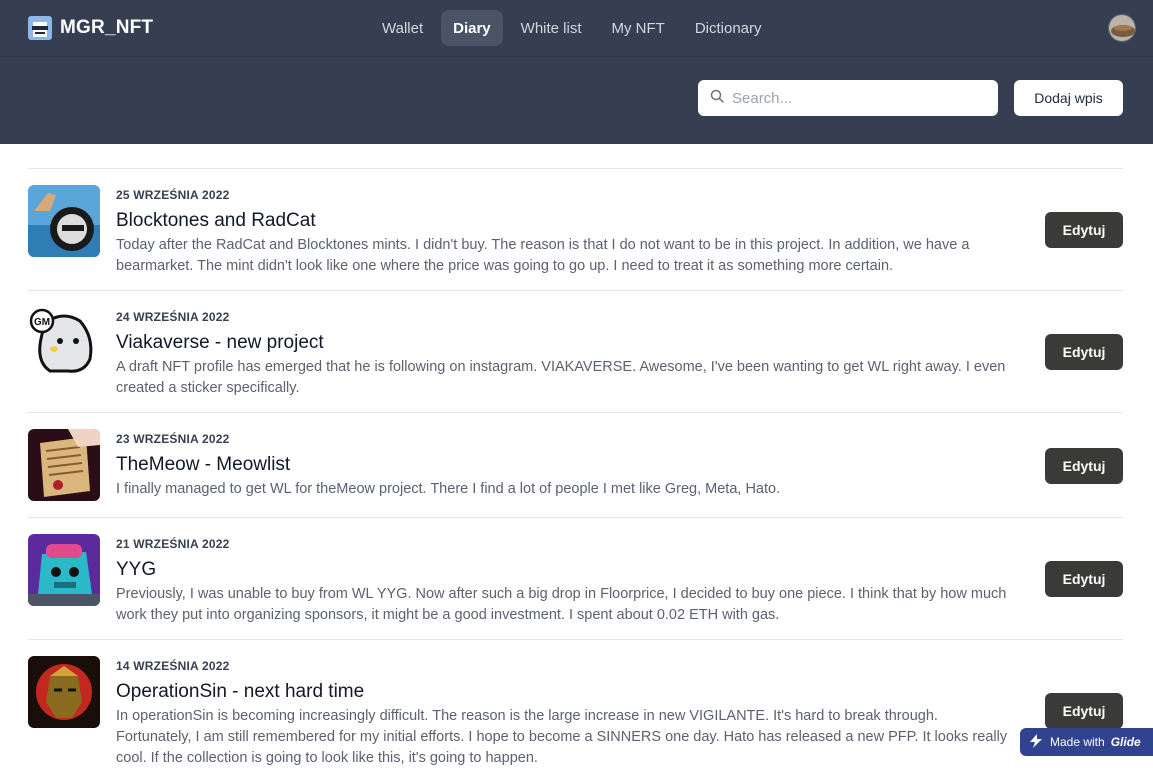  What do you see at coordinates (1036, 742) in the screenshot?
I see `glide-logo-icon` at bounding box center [1036, 742].